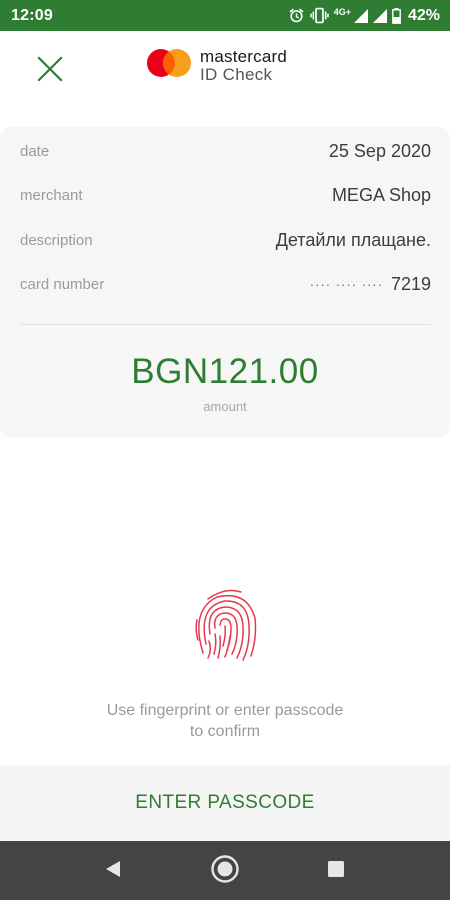 This screenshot has height=900, width=450. I want to click on brand-text: mastercard ID Check, so click(243, 65).